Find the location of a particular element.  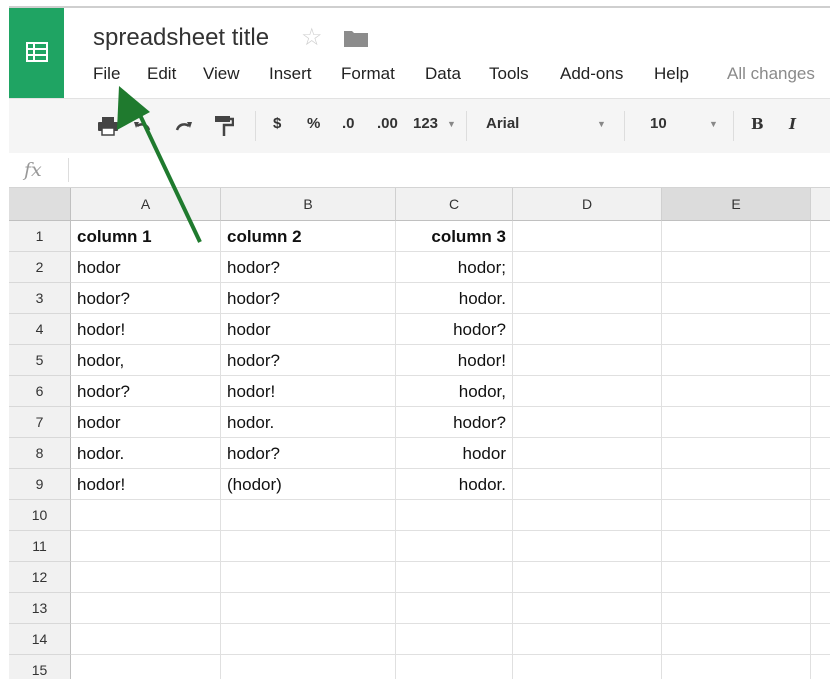

cell-a2: hodor is located at coordinates (146, 267).